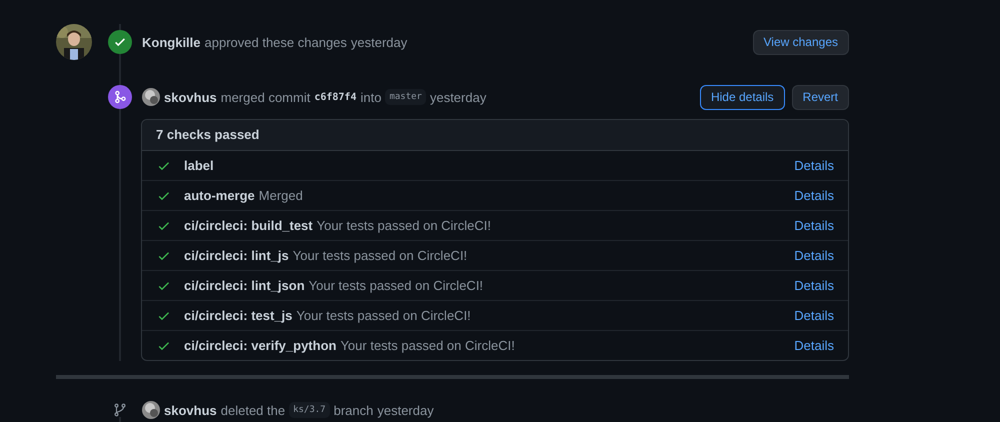  Describe the element at coordinates (354, 410) in the screenshot. I see `event-text: branch` at that location.